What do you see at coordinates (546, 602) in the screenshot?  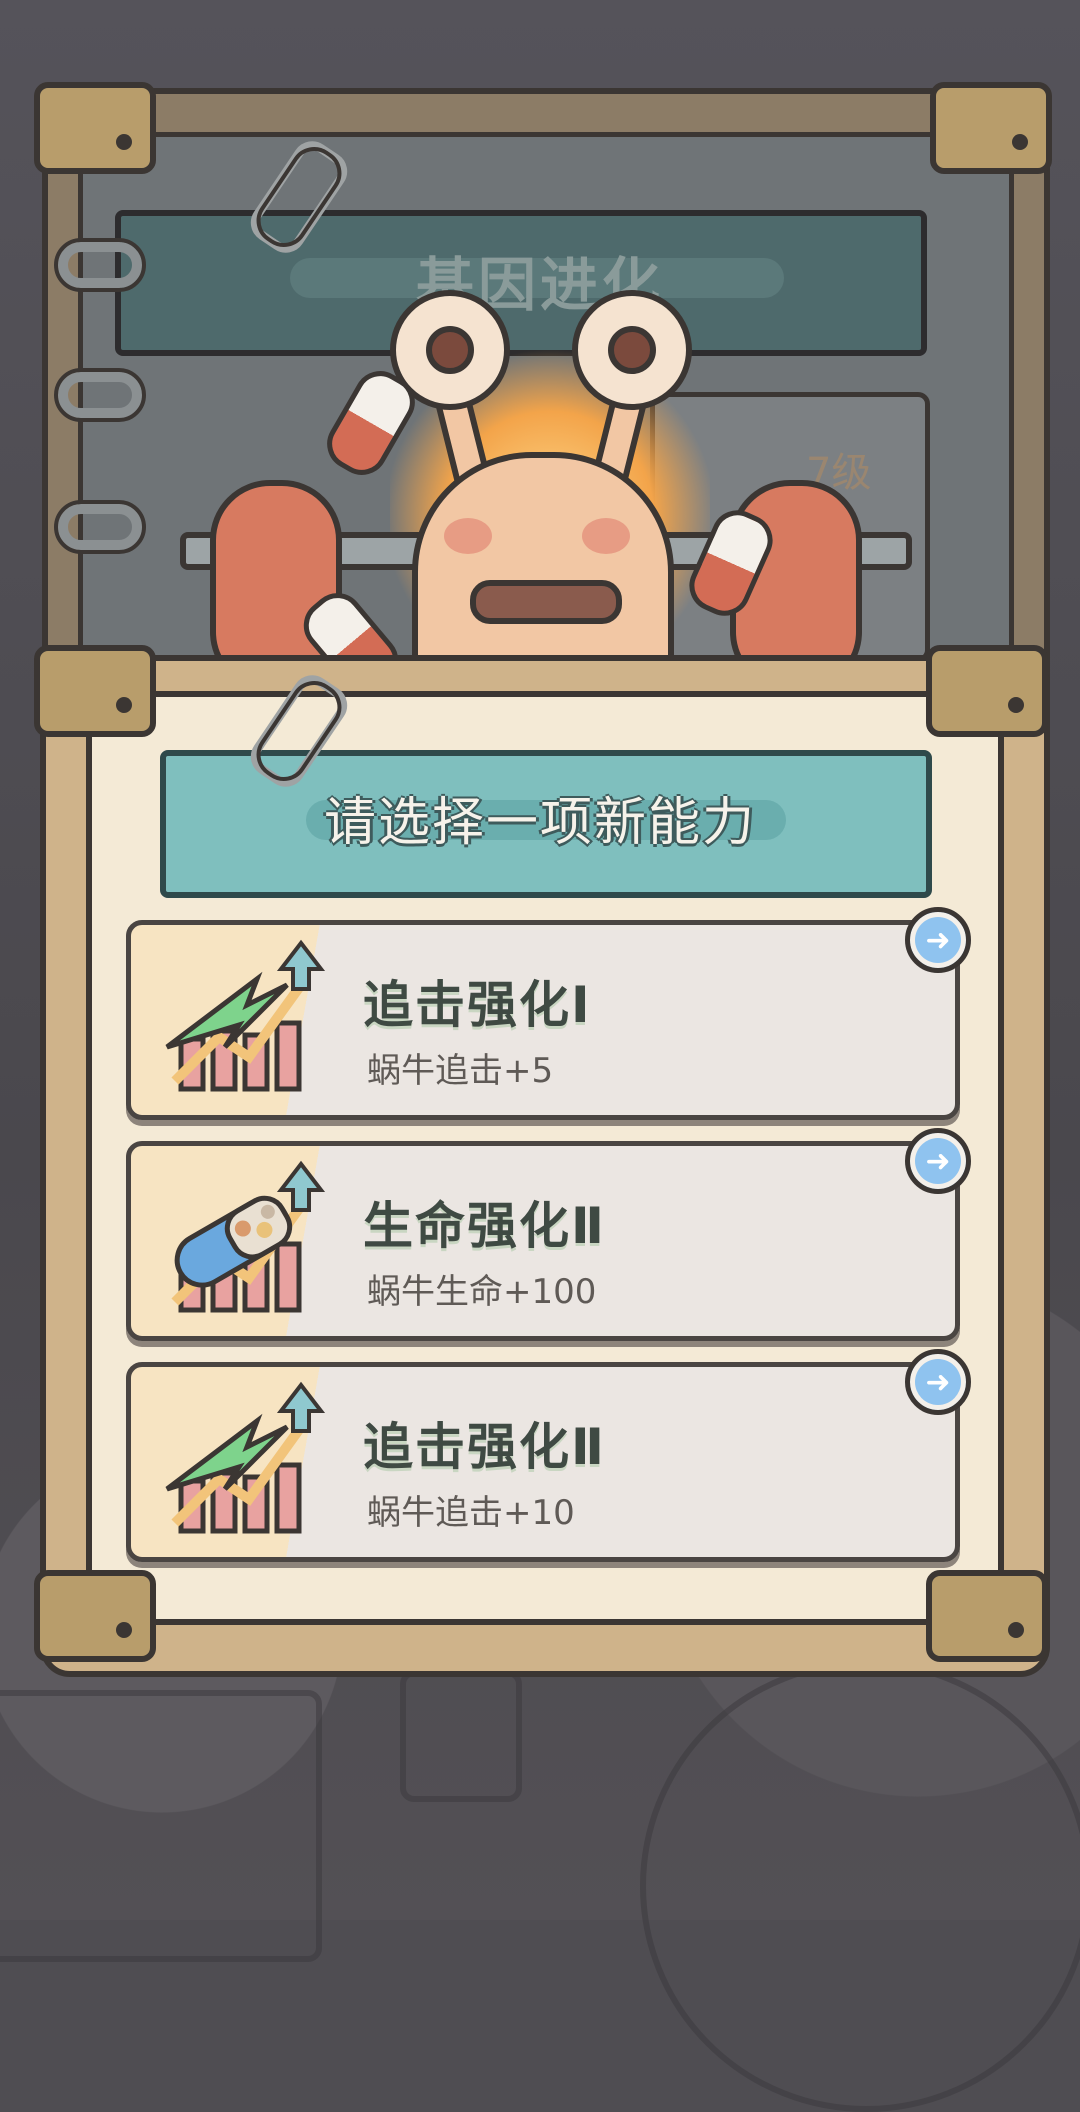 I see `snail-mouth` at bounding box center [546, 602].